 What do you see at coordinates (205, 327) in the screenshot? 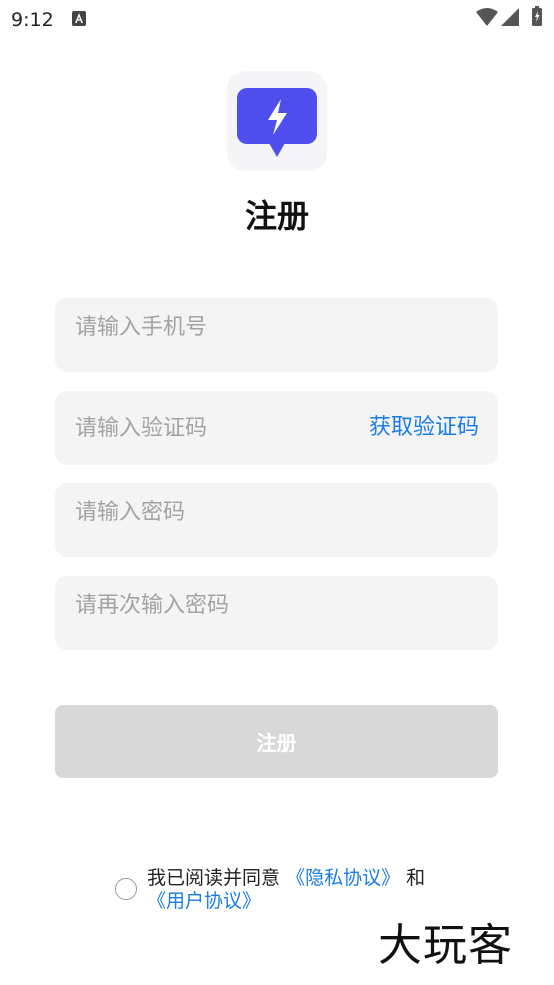
I see `phone-input` at bounding box center [205, 327].